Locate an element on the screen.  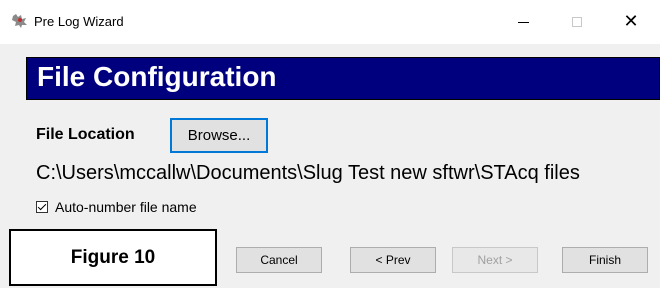
section-header: File Configuration is located at coordinates (343, 78).